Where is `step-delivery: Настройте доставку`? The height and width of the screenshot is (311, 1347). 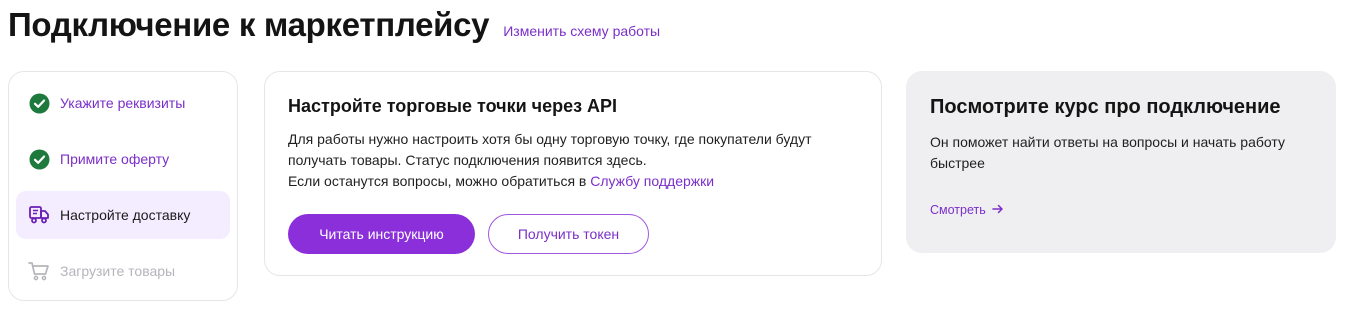 step-delivery: Настройте доставку is located at coordinates (123, 215).